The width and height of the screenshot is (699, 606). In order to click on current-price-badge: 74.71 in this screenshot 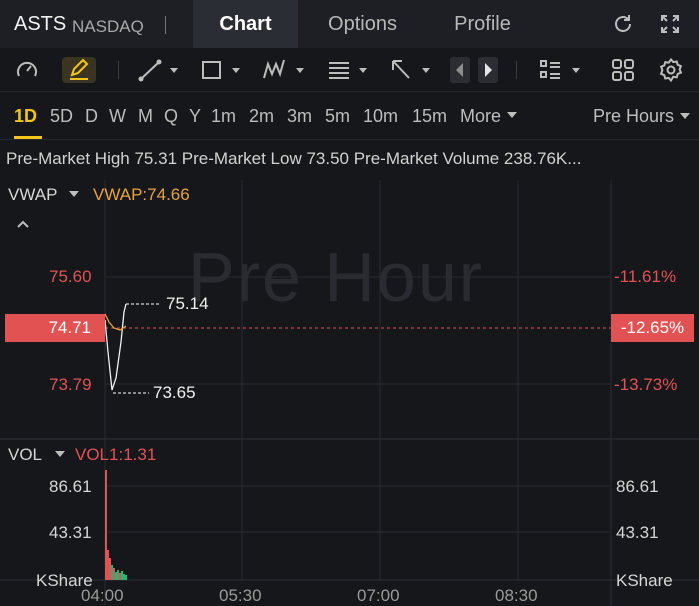, I will do `click(55, 328)`.